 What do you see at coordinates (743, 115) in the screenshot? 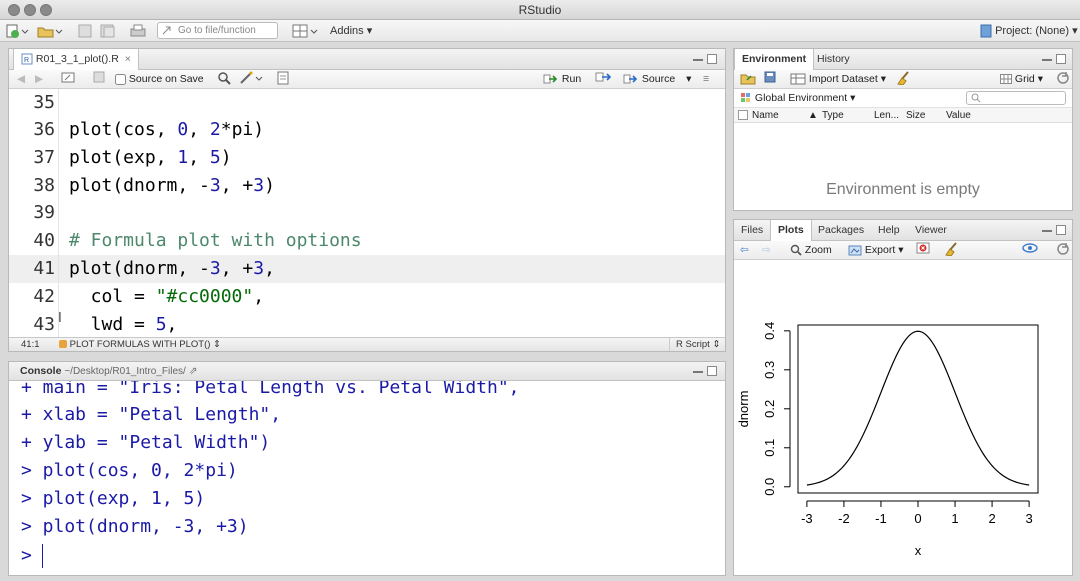
I see `select-all-checkbox` at bounding box center [743, 115].